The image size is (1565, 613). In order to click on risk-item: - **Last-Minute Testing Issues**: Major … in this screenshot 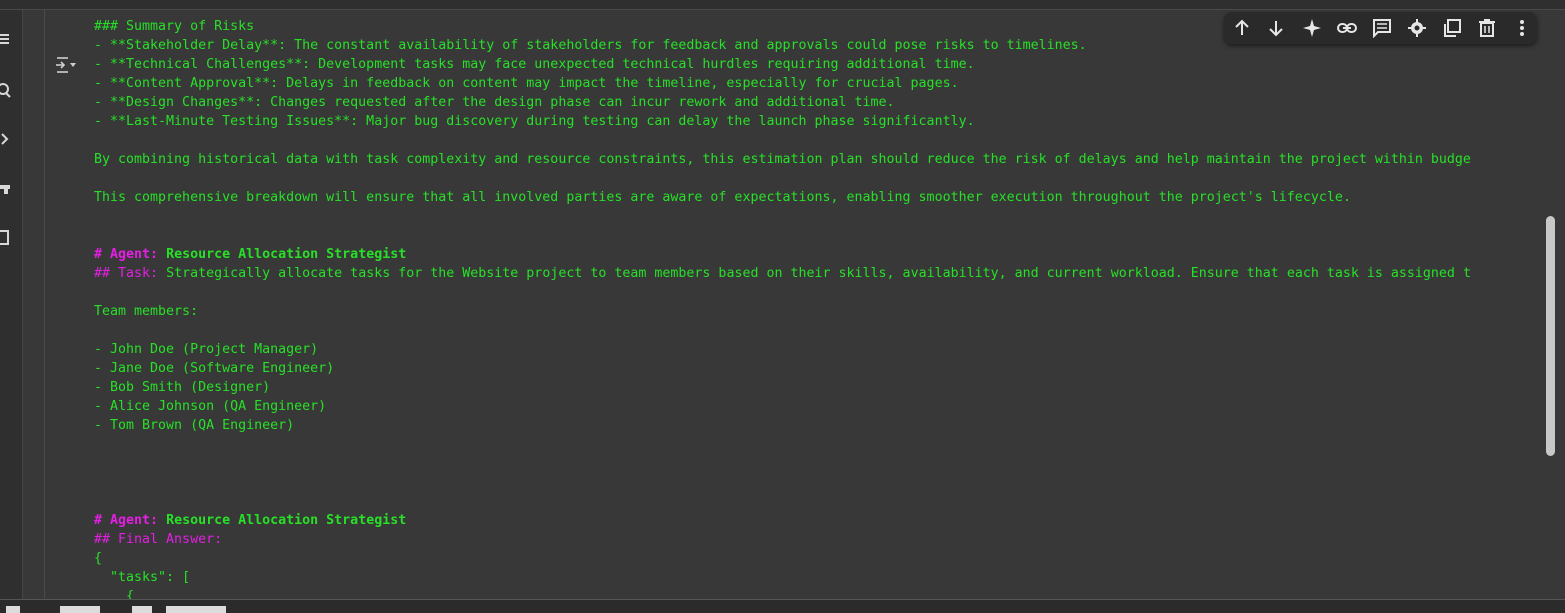, I will do `click(534, 121)`.